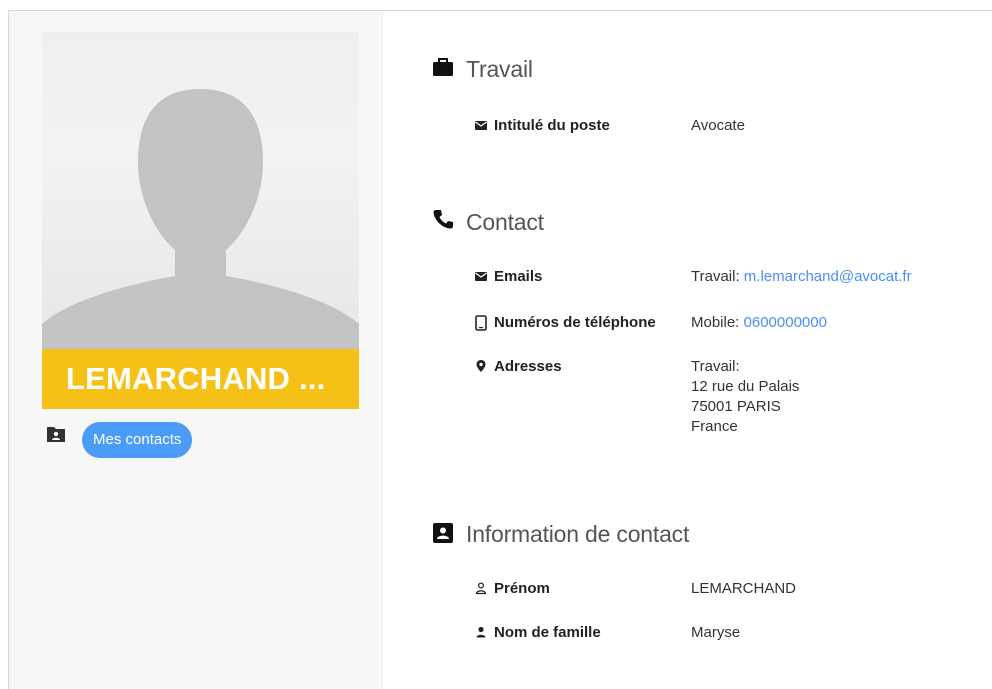 This screenshot has height=689, width=992. I want to click on phone-entry: Mobile: 0600000000, so click(759, 323).